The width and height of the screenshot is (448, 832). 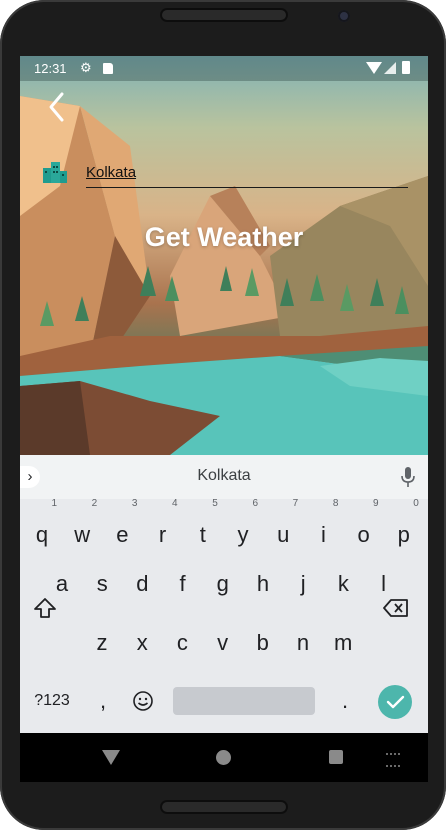 I want to click on get-weather-title: Get Weather, so click(x=224, y=237).